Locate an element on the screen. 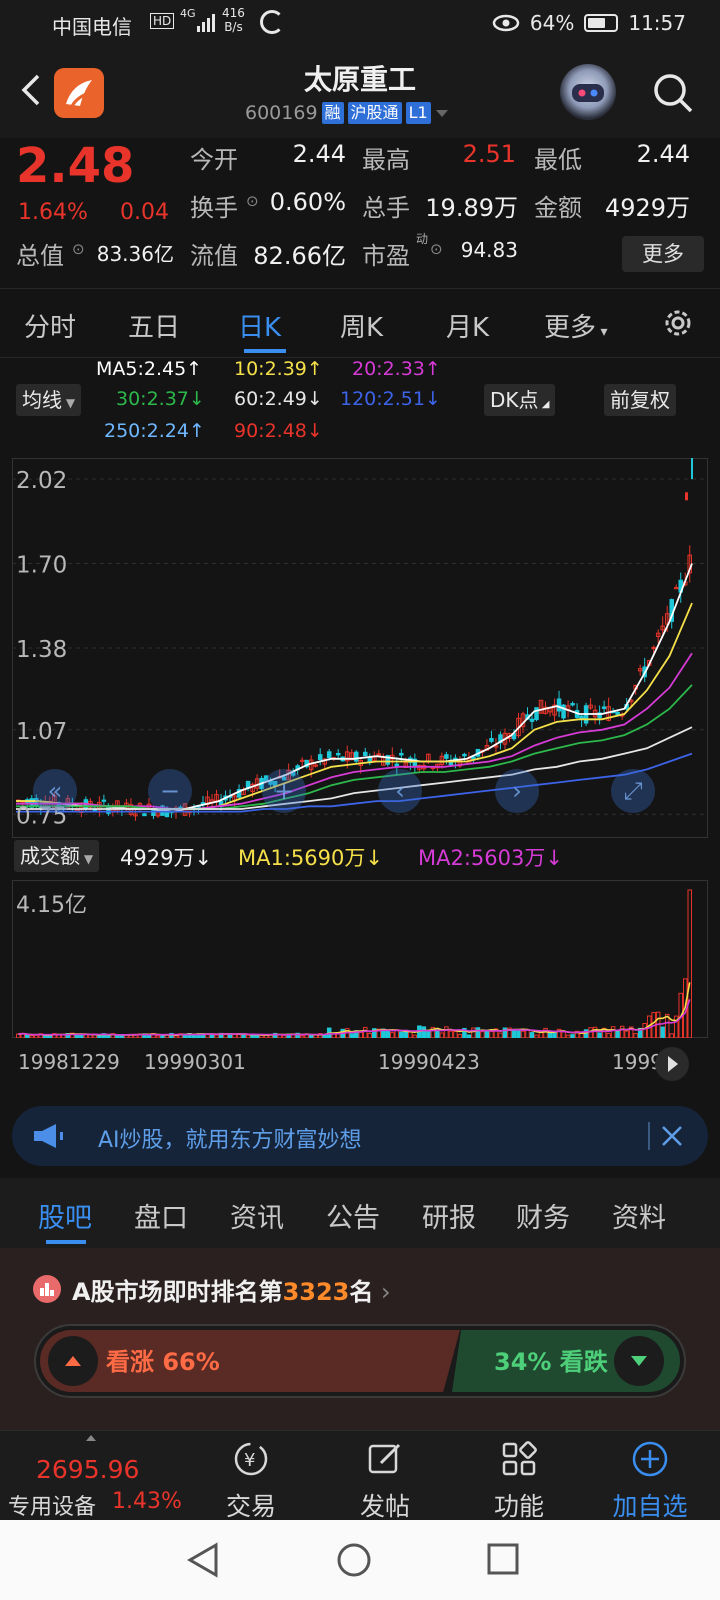  low-value: 2.44 is located at coordinates (663, 154).